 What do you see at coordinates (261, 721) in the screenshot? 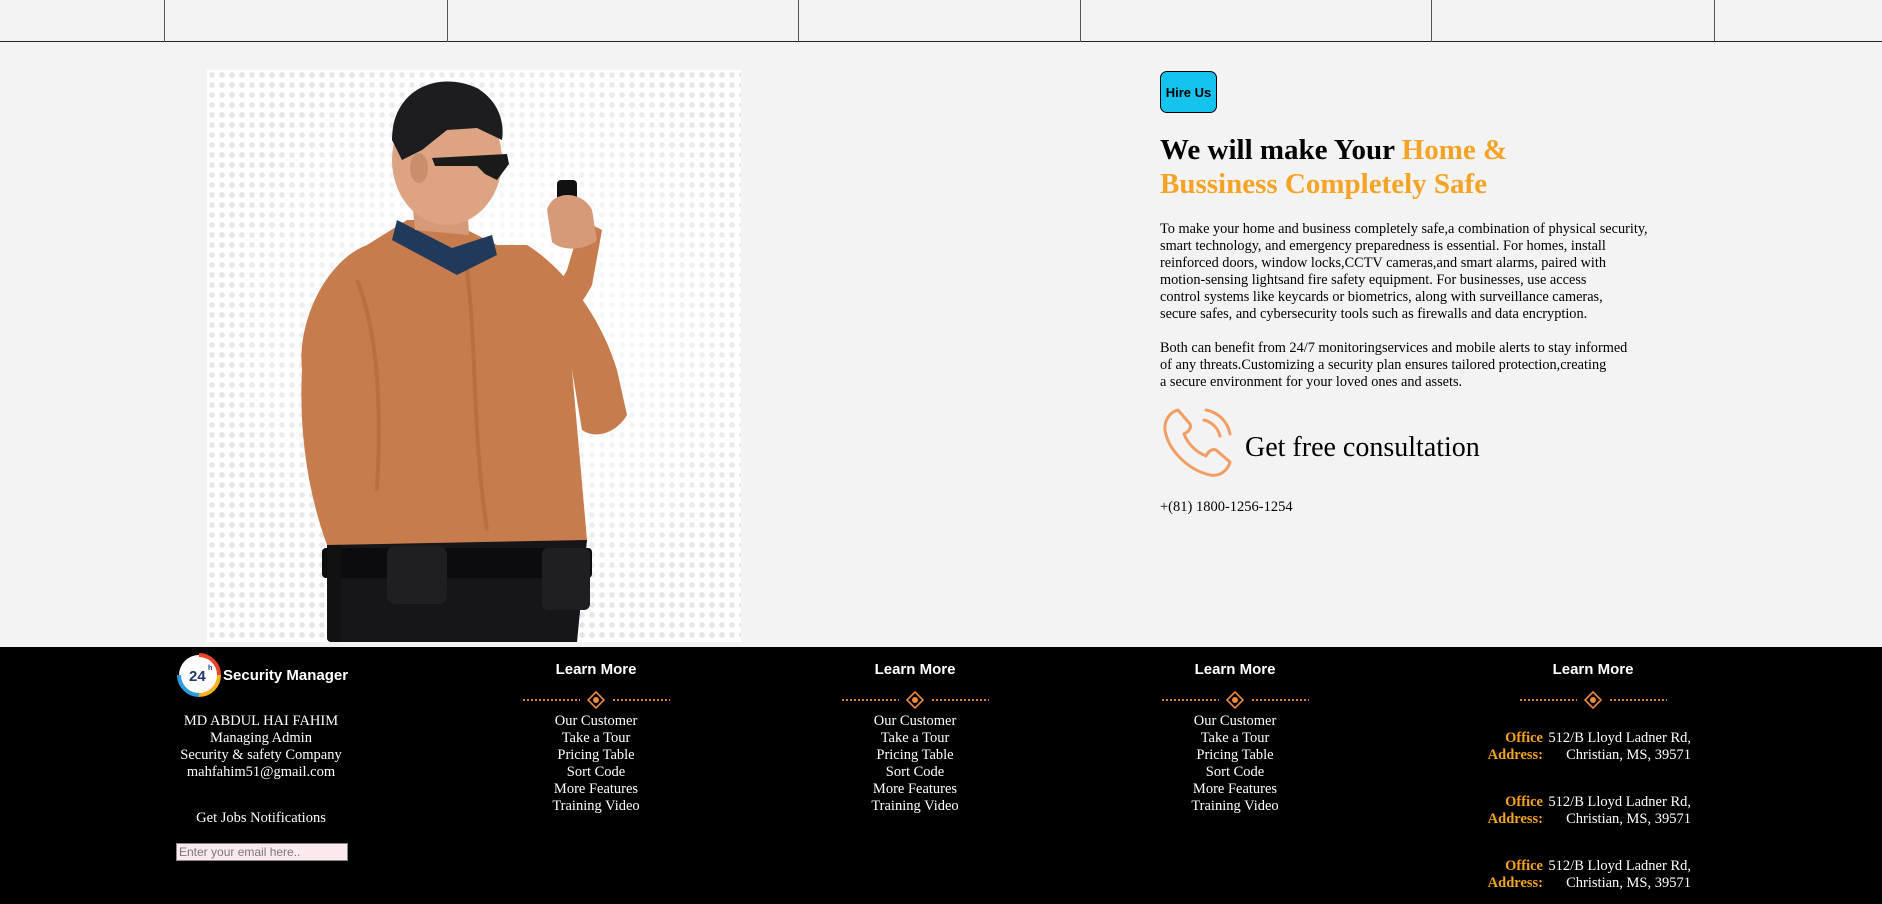
I see `admin-name: MD ABDUL HAI FAHIM` at bounding box center [261, 721].